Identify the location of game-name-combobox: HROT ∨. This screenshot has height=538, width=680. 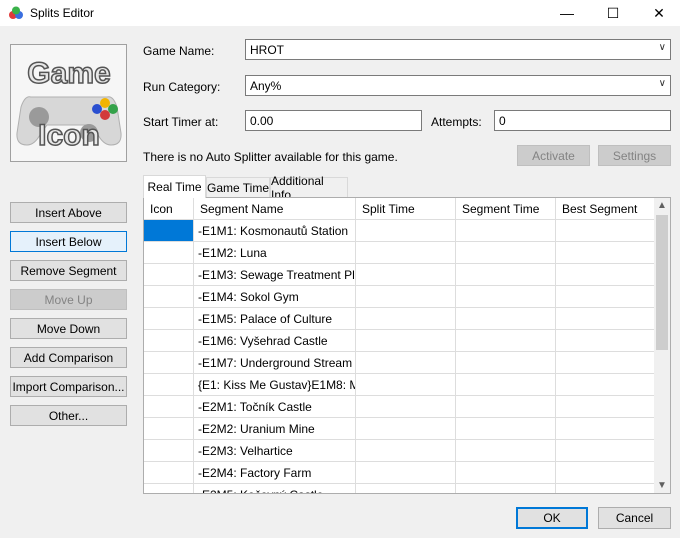
(458, 49).